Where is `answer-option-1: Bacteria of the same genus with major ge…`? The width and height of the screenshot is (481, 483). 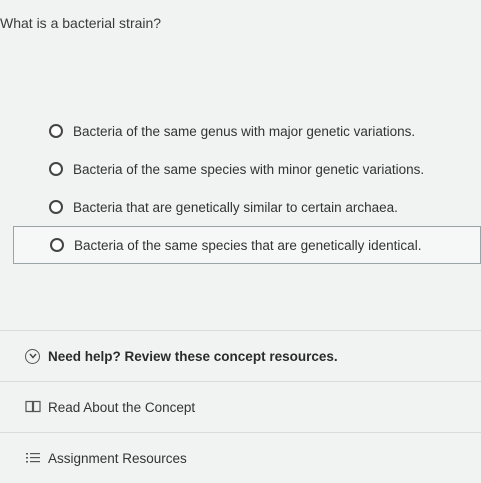 answer-option-1: Bacteria of the same genus with major ge… is located at coordinates (240, 131).